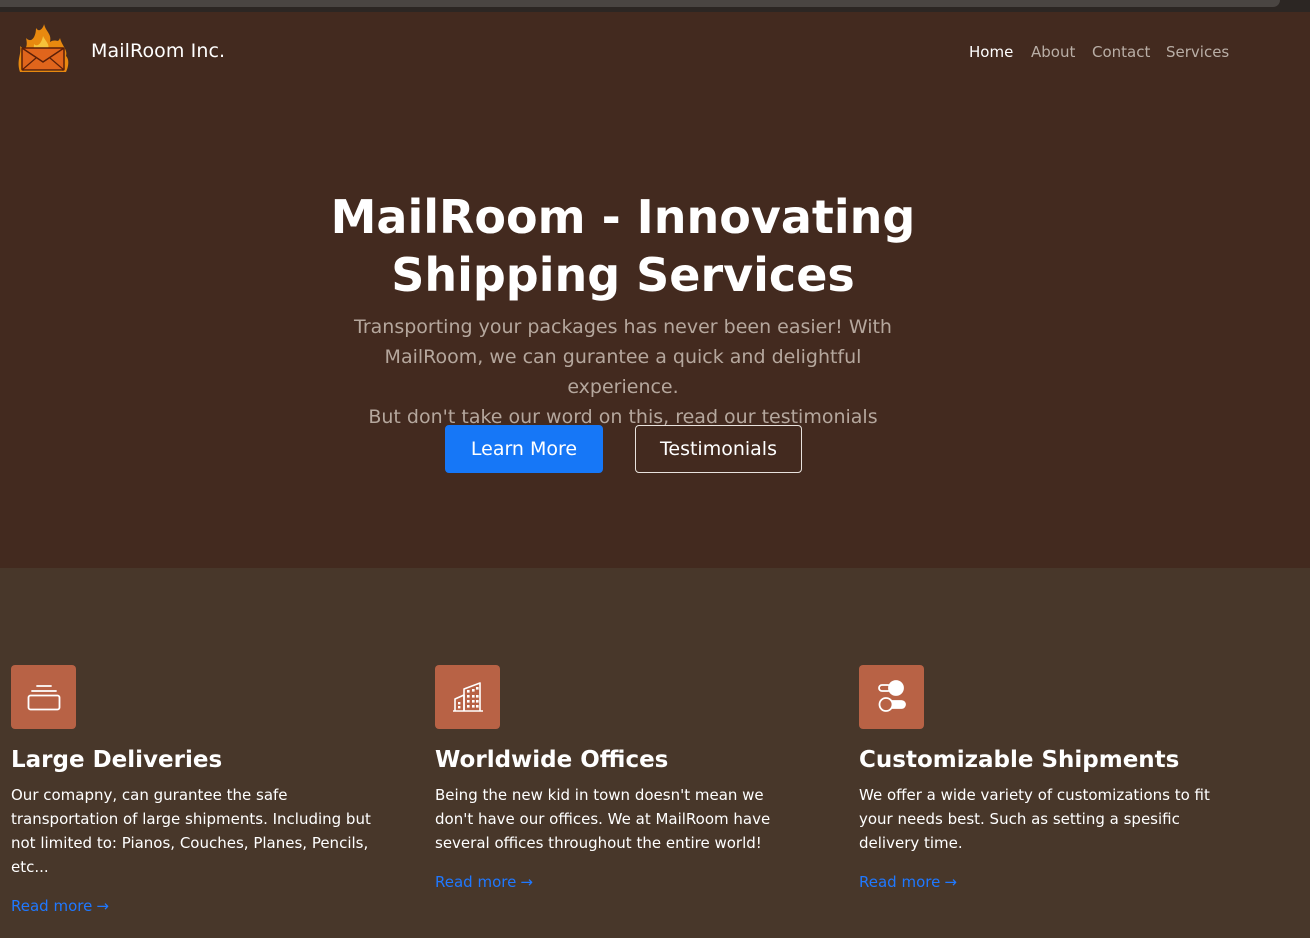 This screenshot has height=938, width=1310. Describe the element at coordinates (623, 275) in the screenshot. I see `hero-title-line-2: Shipping Services` at that location.